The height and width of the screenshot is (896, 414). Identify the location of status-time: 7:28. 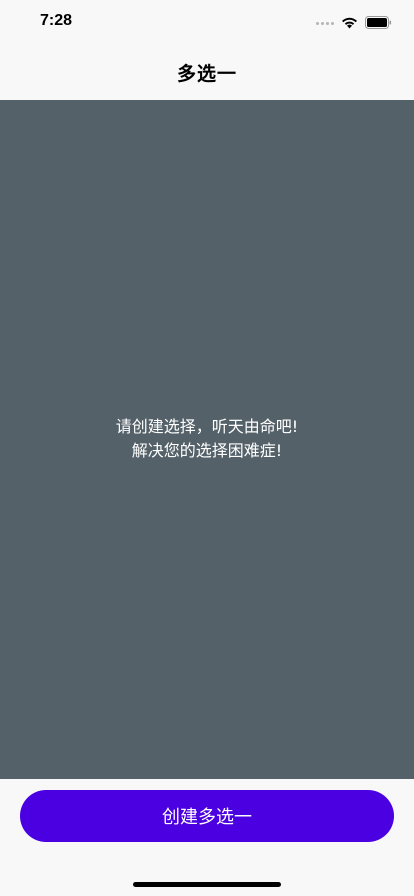
(56, 20).